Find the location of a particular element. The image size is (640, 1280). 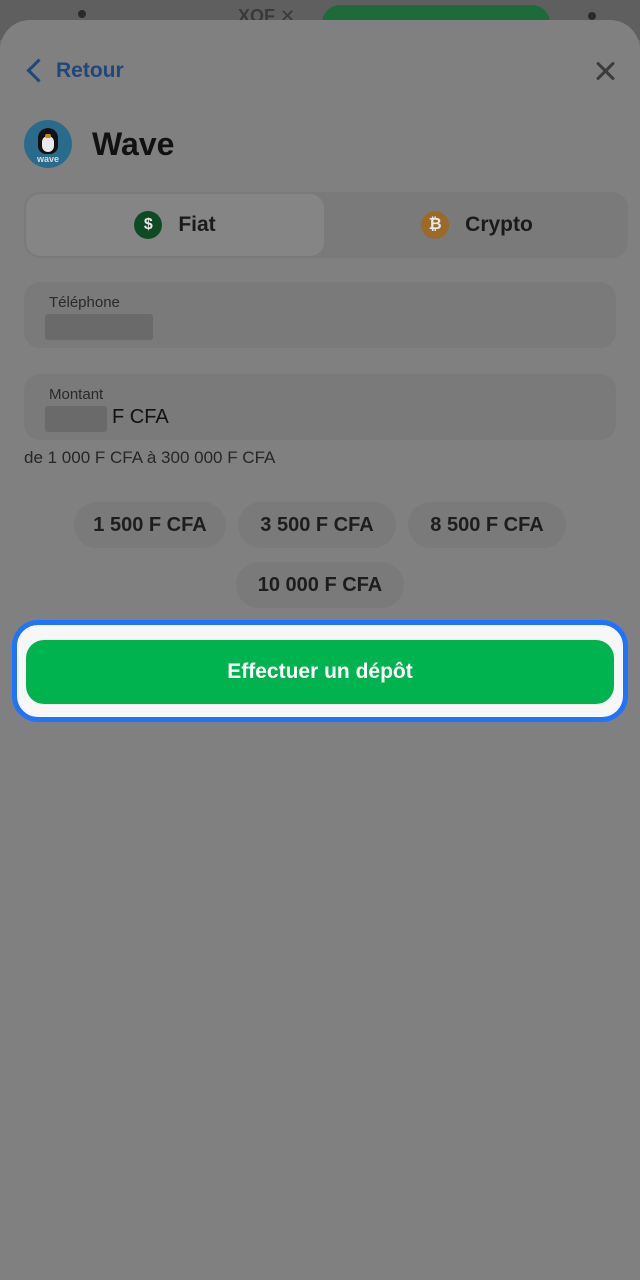

wave-logo-icon: wave is located at coordinates (48, 144).